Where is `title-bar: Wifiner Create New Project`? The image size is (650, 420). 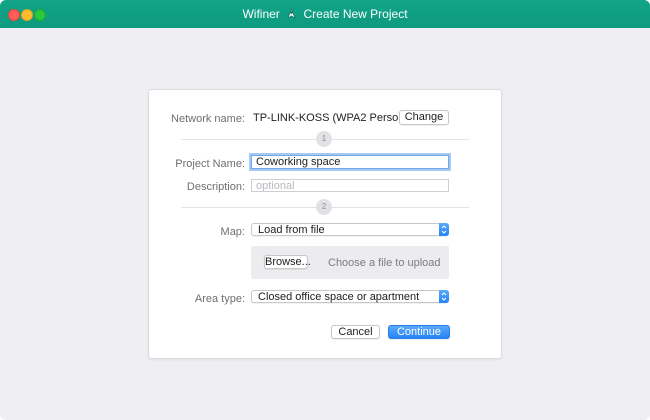 title-bar: Wifiner Create New Project is located at coordinates (325, 14).